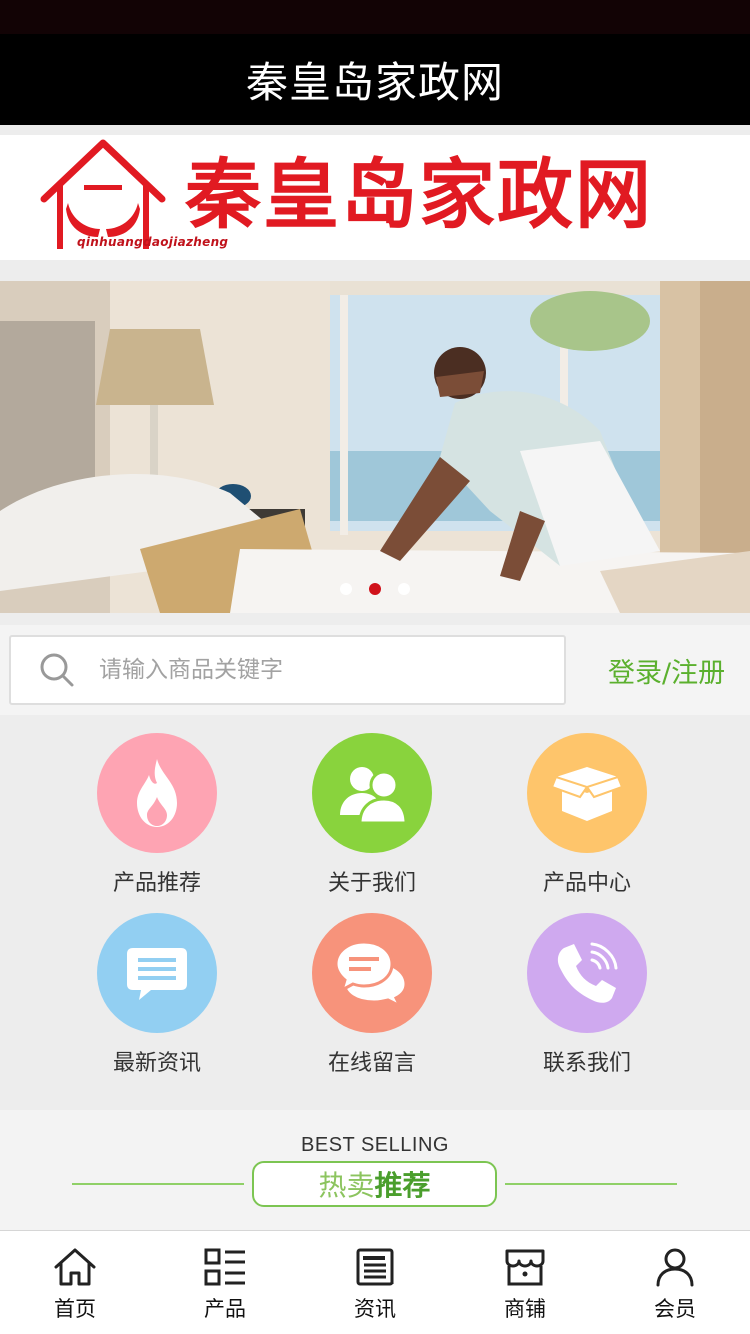  I want to click on nav-item-latest-news: 最新资讯, so click(157, 995).